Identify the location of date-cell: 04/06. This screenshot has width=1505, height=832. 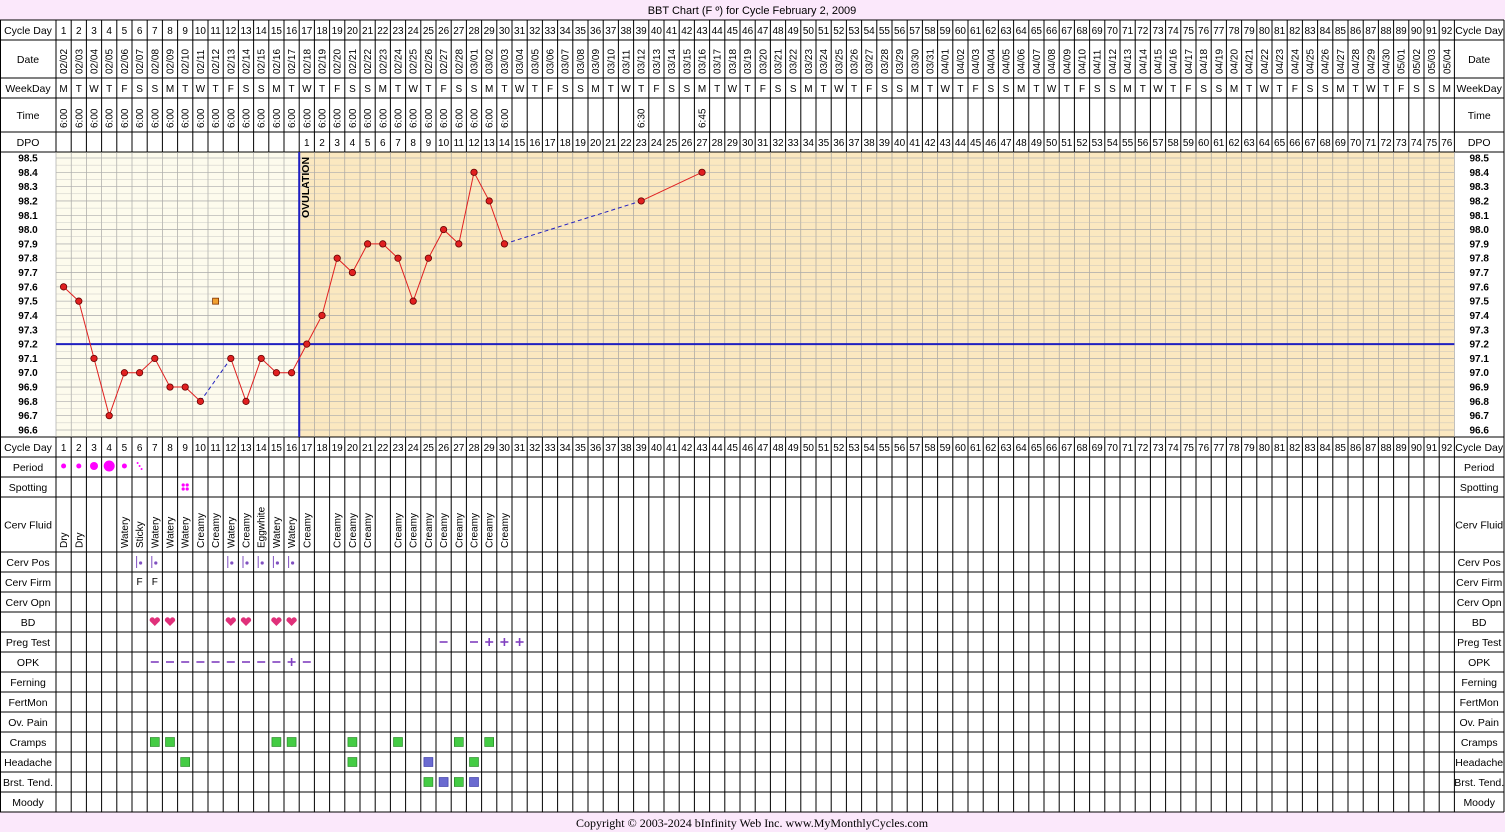
(1022, 61).